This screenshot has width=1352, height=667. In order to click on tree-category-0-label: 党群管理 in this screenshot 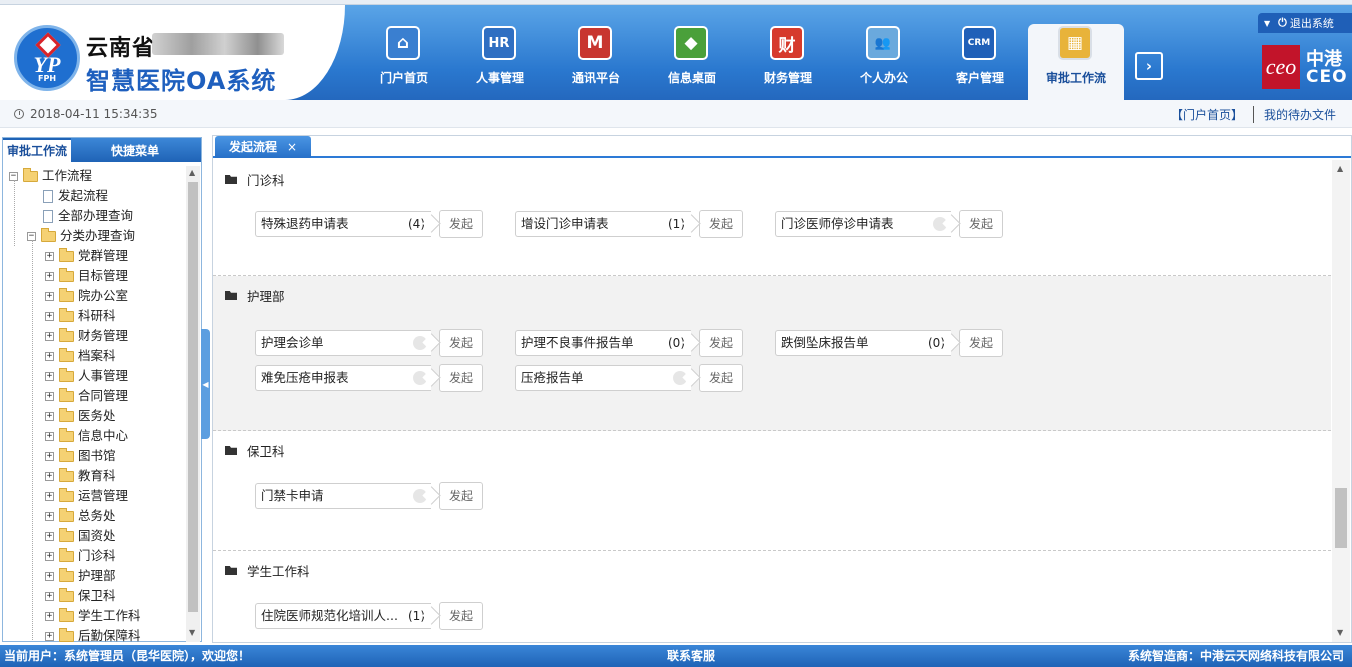, I will do `click(103, 256)`.